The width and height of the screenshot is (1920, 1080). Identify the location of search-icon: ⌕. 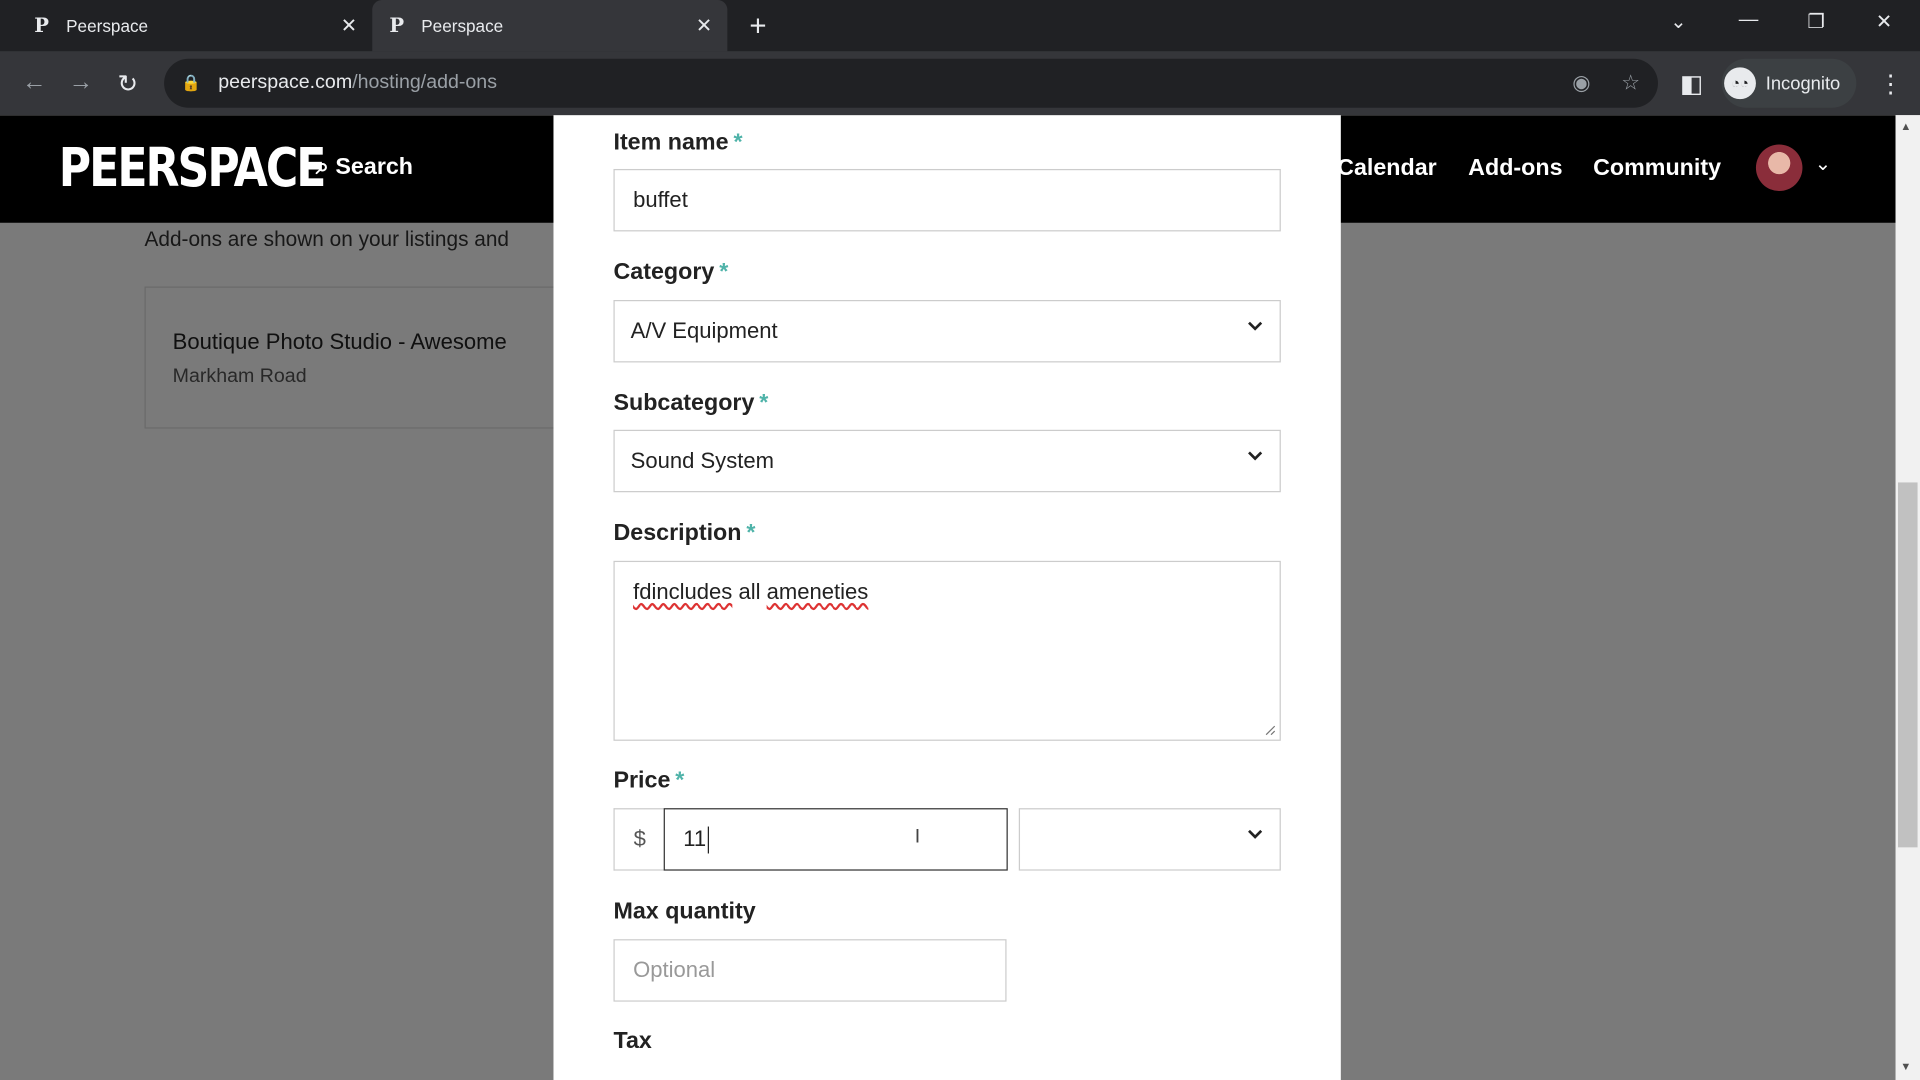
(325, 167).